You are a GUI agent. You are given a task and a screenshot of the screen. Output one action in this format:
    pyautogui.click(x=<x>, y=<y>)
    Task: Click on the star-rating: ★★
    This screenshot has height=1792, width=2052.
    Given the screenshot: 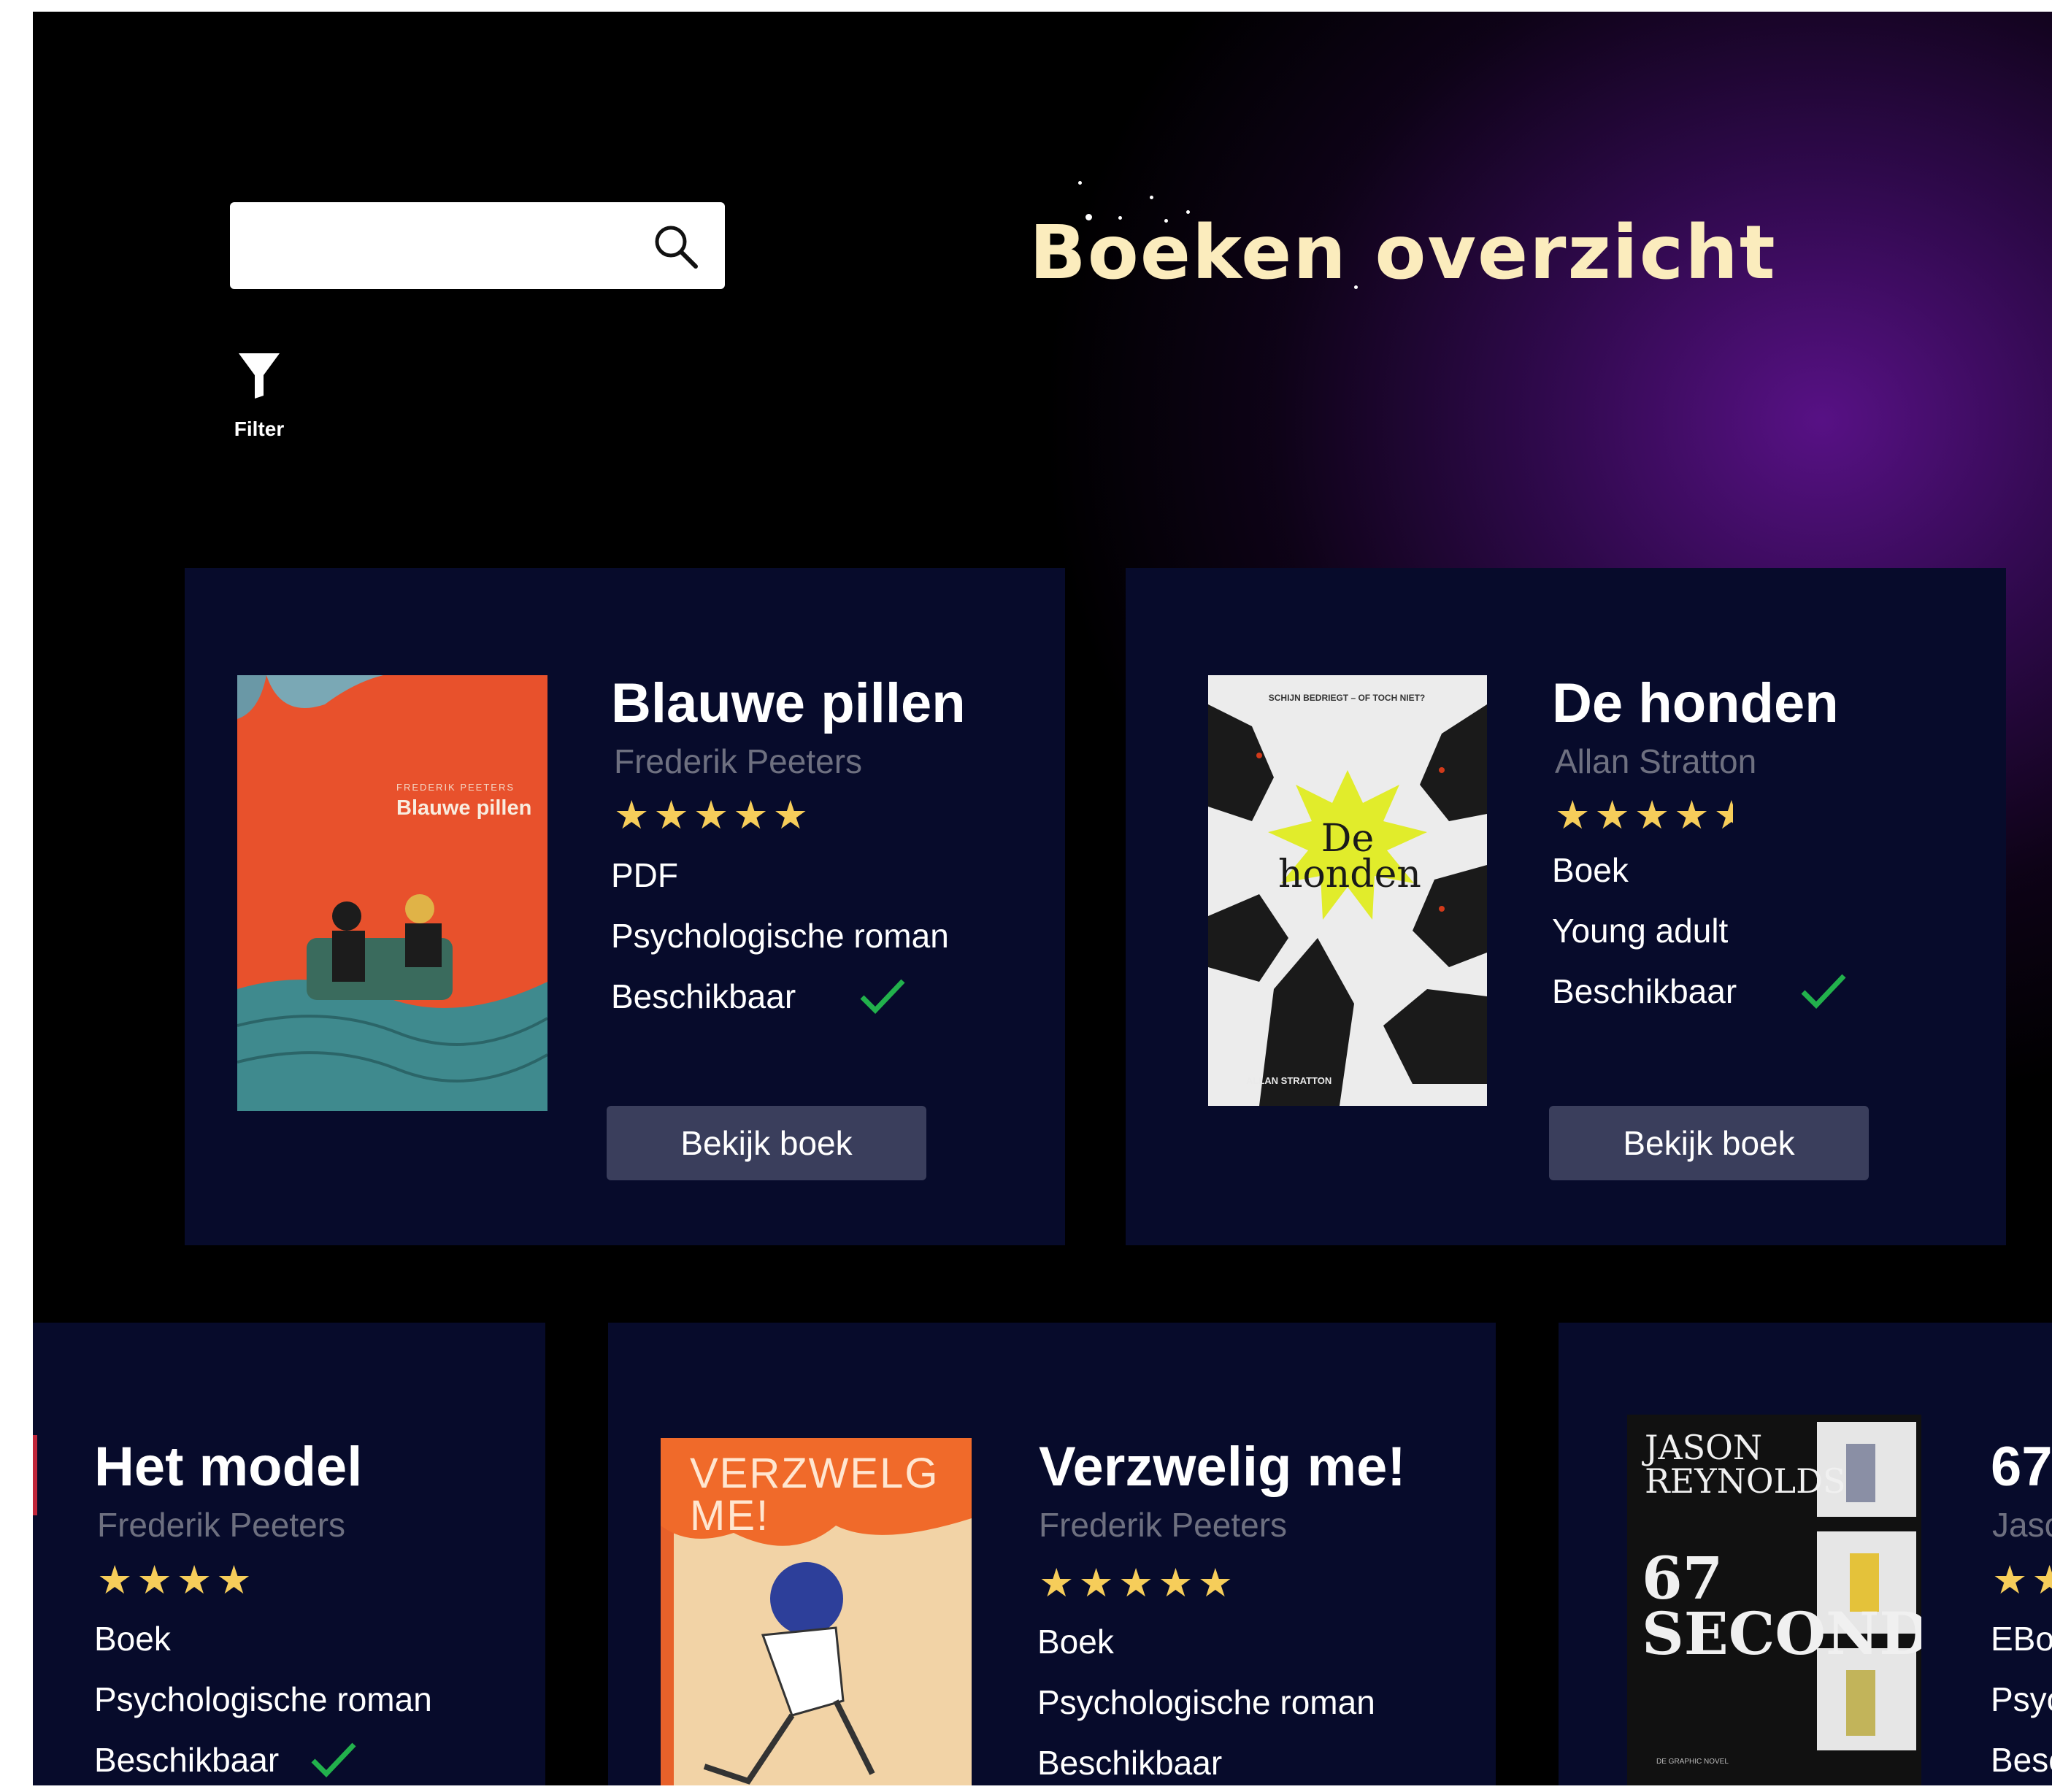 What is the action you would take?
    pyautogui.click(x=2022, y=1580)
    